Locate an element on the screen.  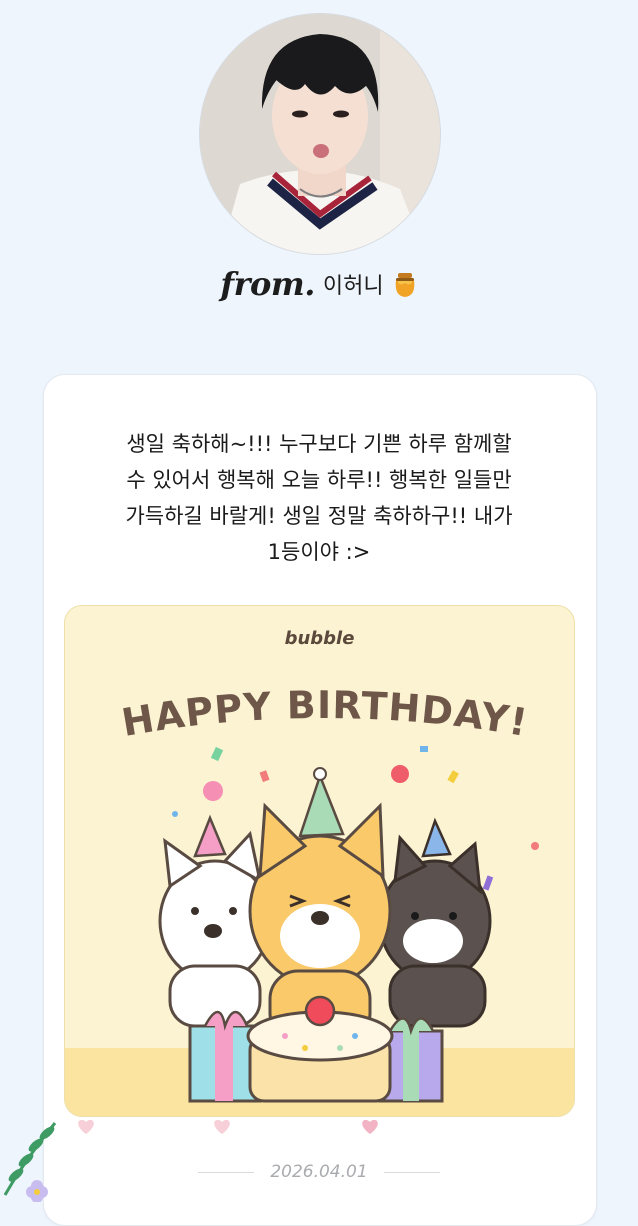
divider-left is located at coordinates (226, 1172).